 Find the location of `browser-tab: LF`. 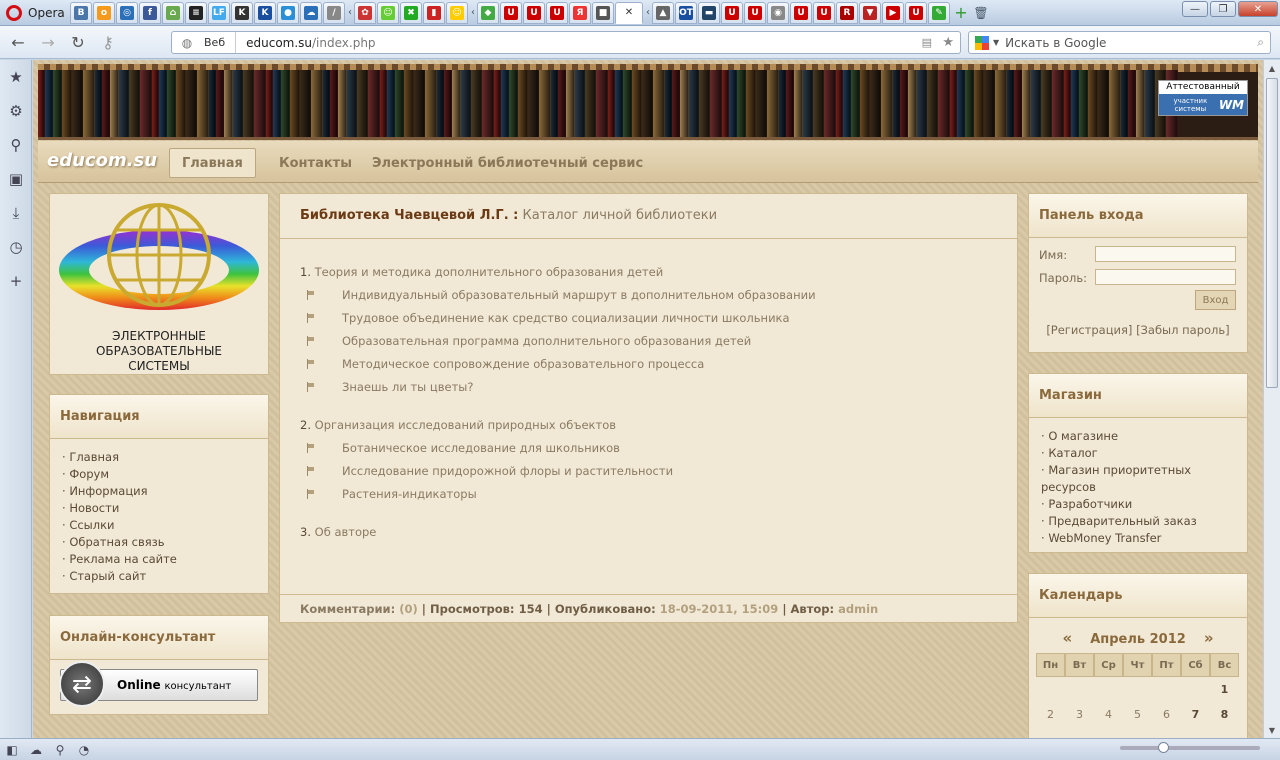

browser-tab: LF is located at coordinates (219, 12).